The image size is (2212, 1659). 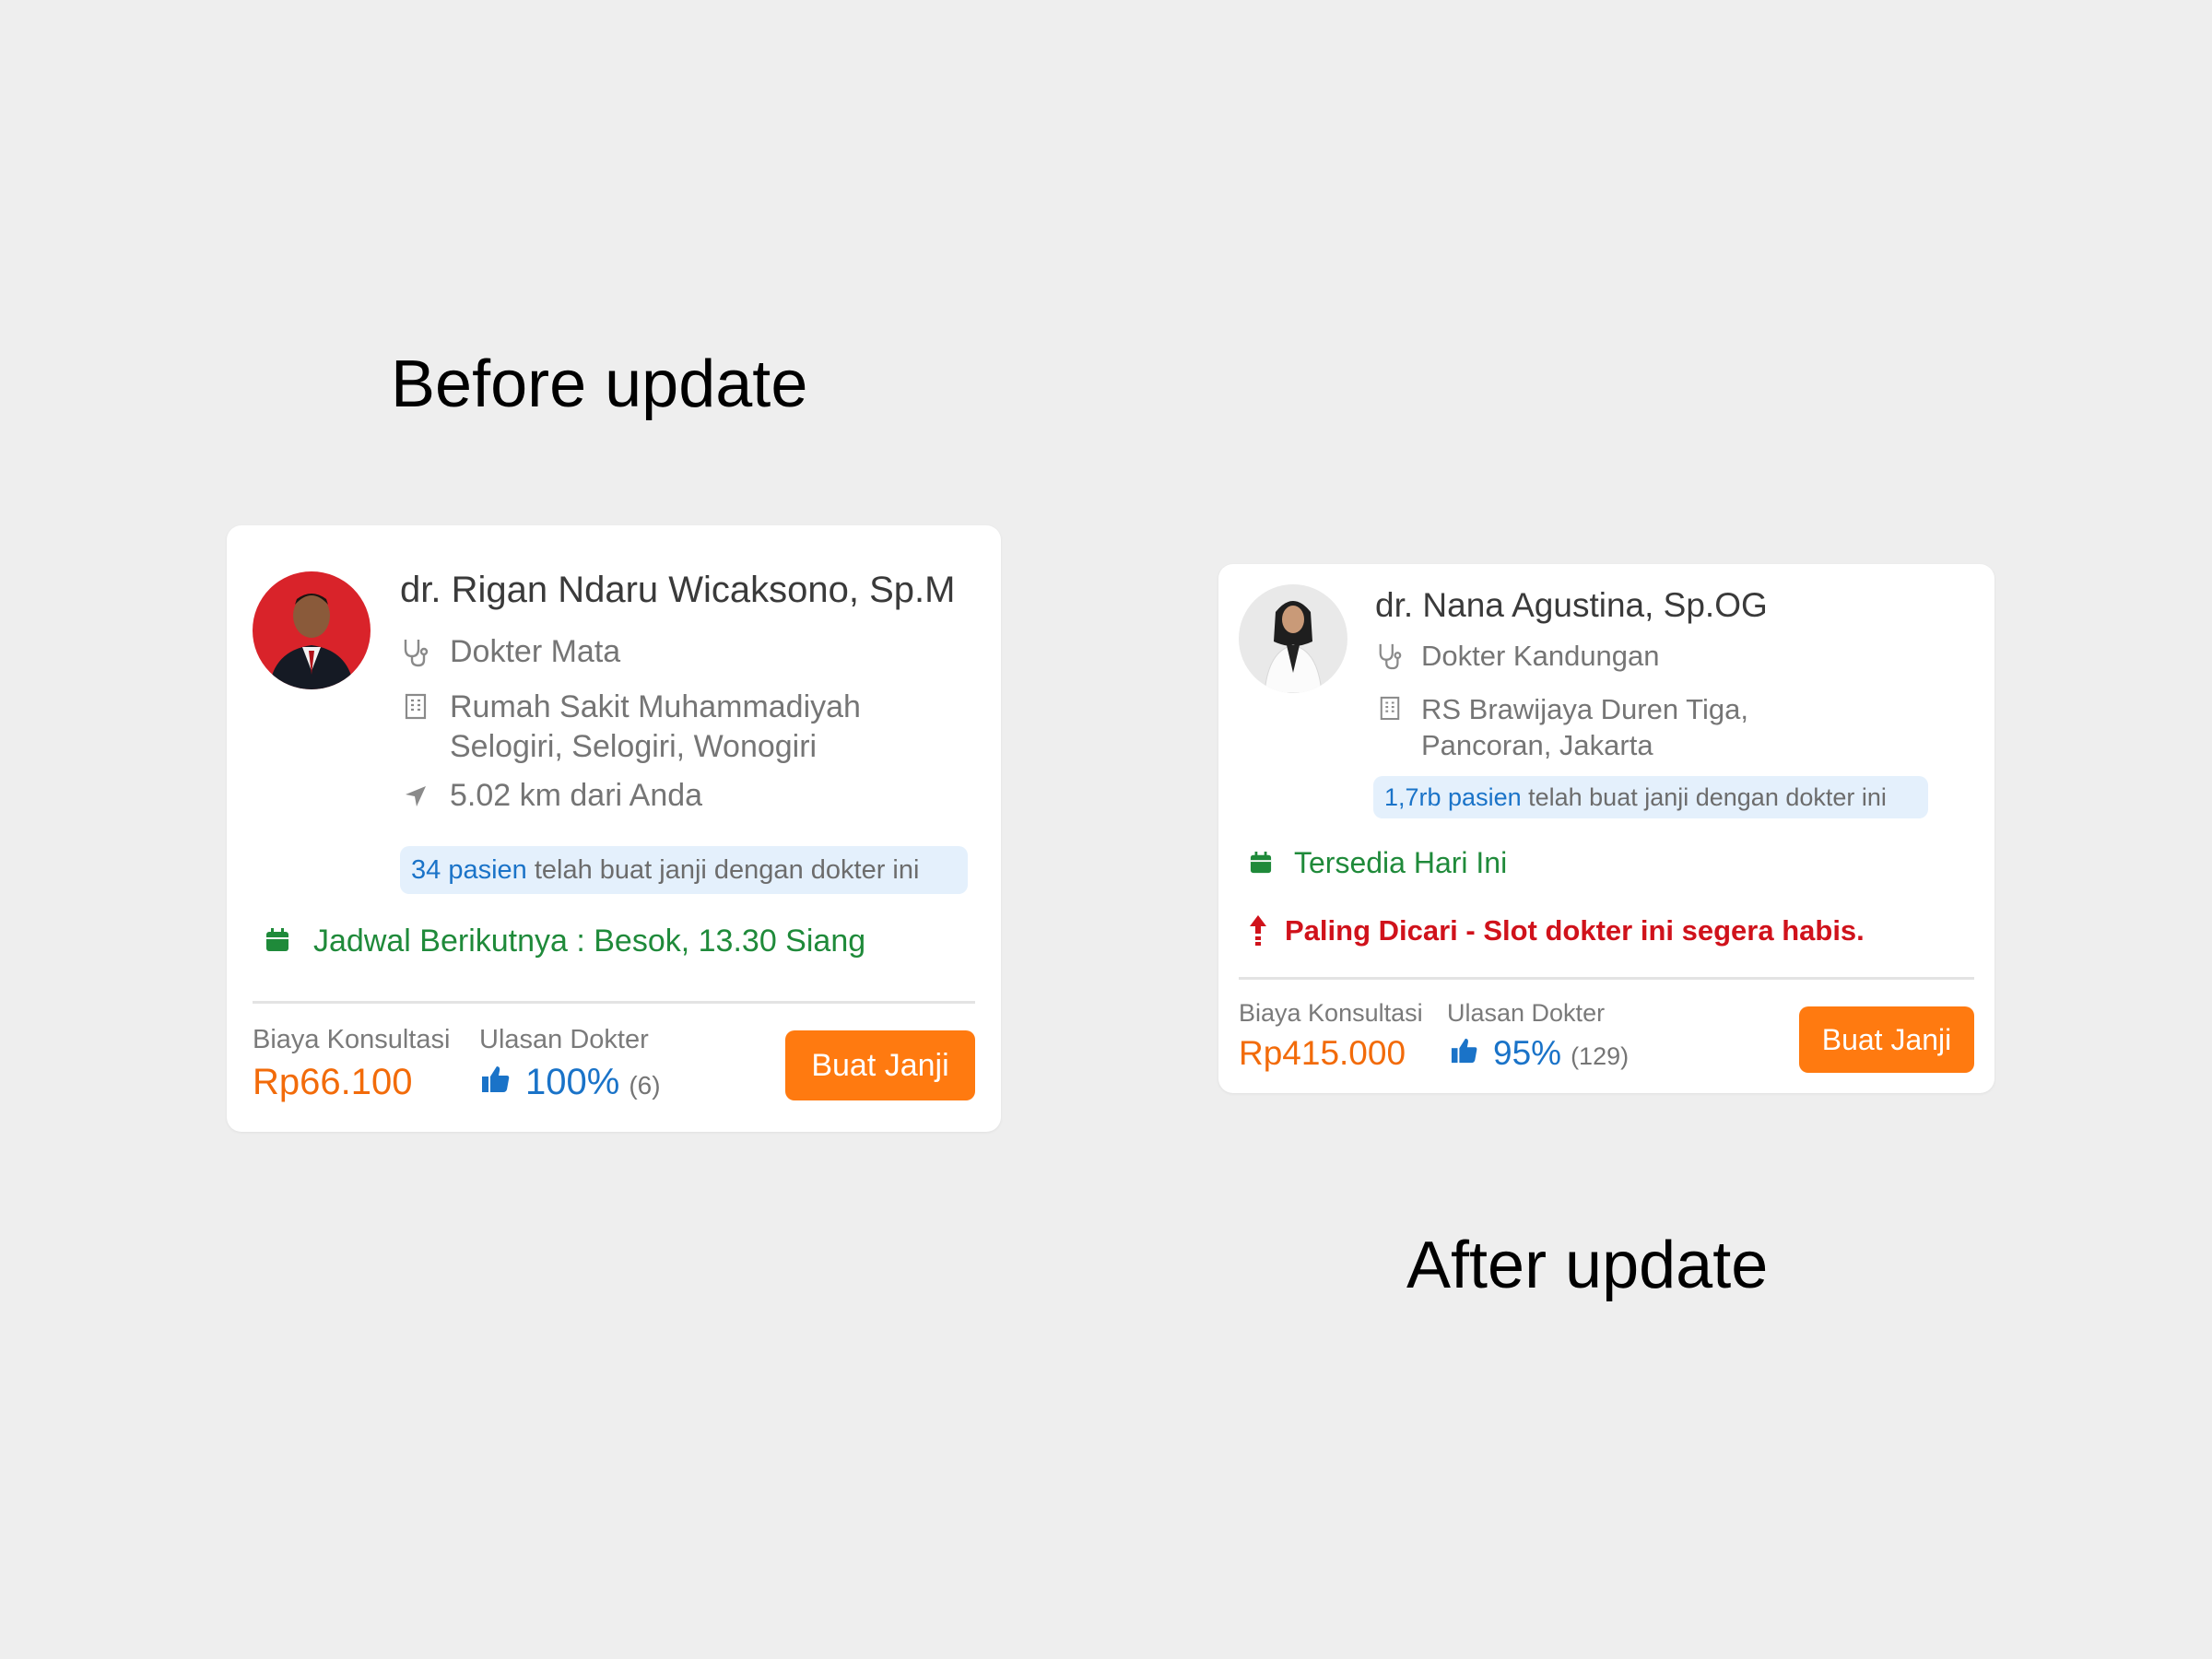 What do you see at coordinates (1527, 1053) in the screenshot?
I see `rating-percent: 95%` at bounding box center [1527, 1053].